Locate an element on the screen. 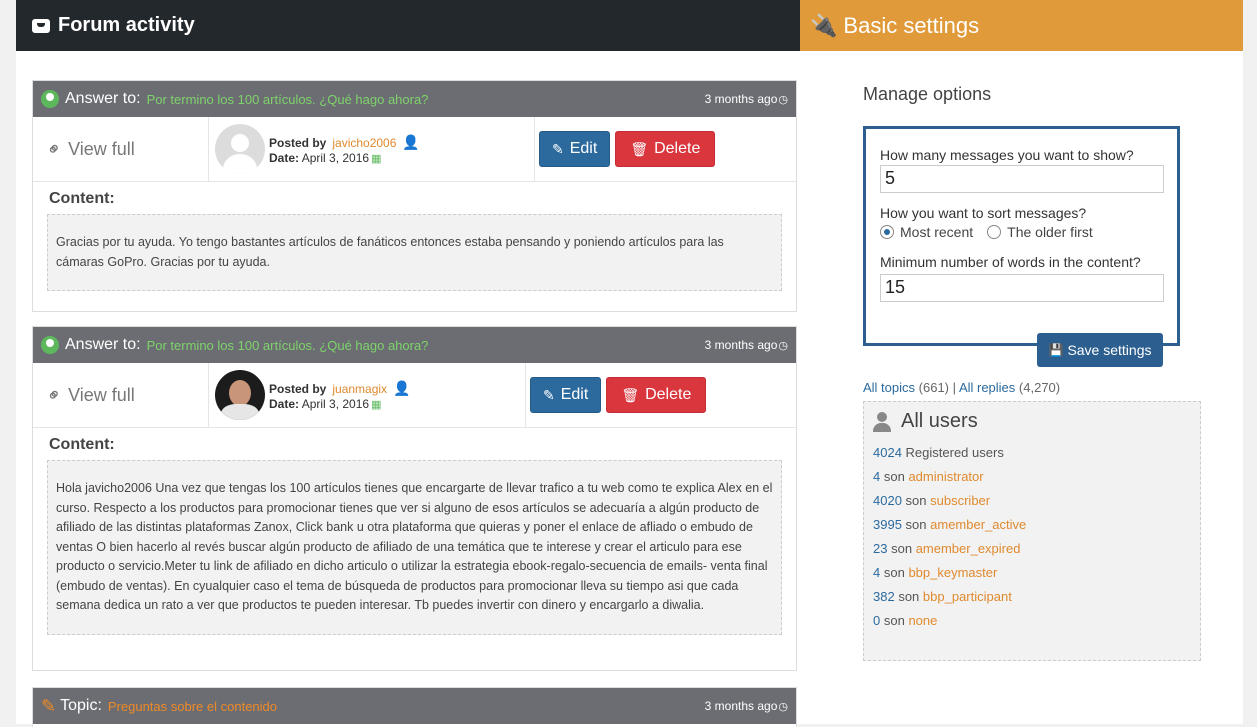 Image resolution: width=1257 pixels, height=727 pixels. role-row: 0 son none is located at coordinates (1032, 621).